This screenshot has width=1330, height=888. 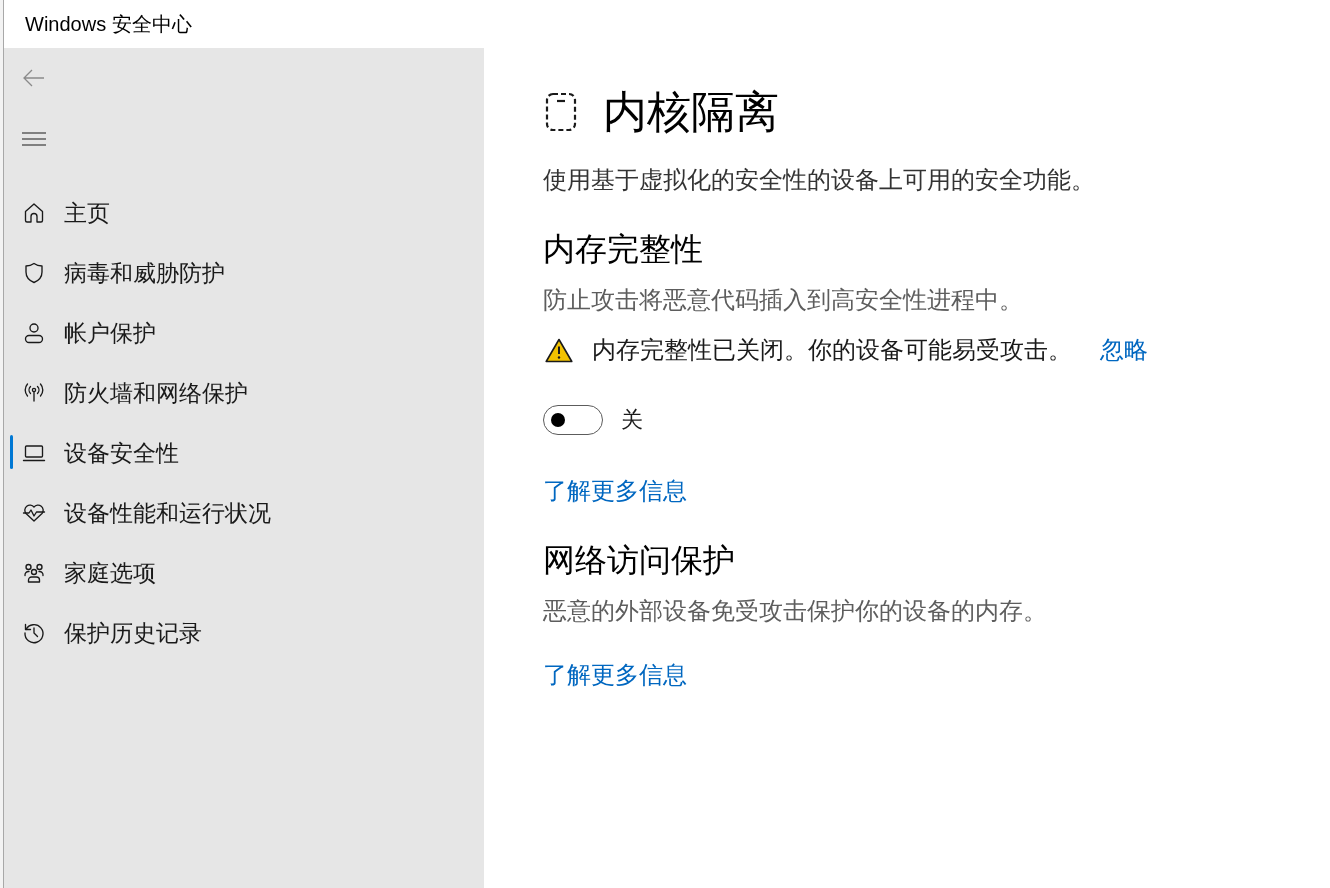 I want to click on section-heading: 内存完整性, so click(x=623, y=249).